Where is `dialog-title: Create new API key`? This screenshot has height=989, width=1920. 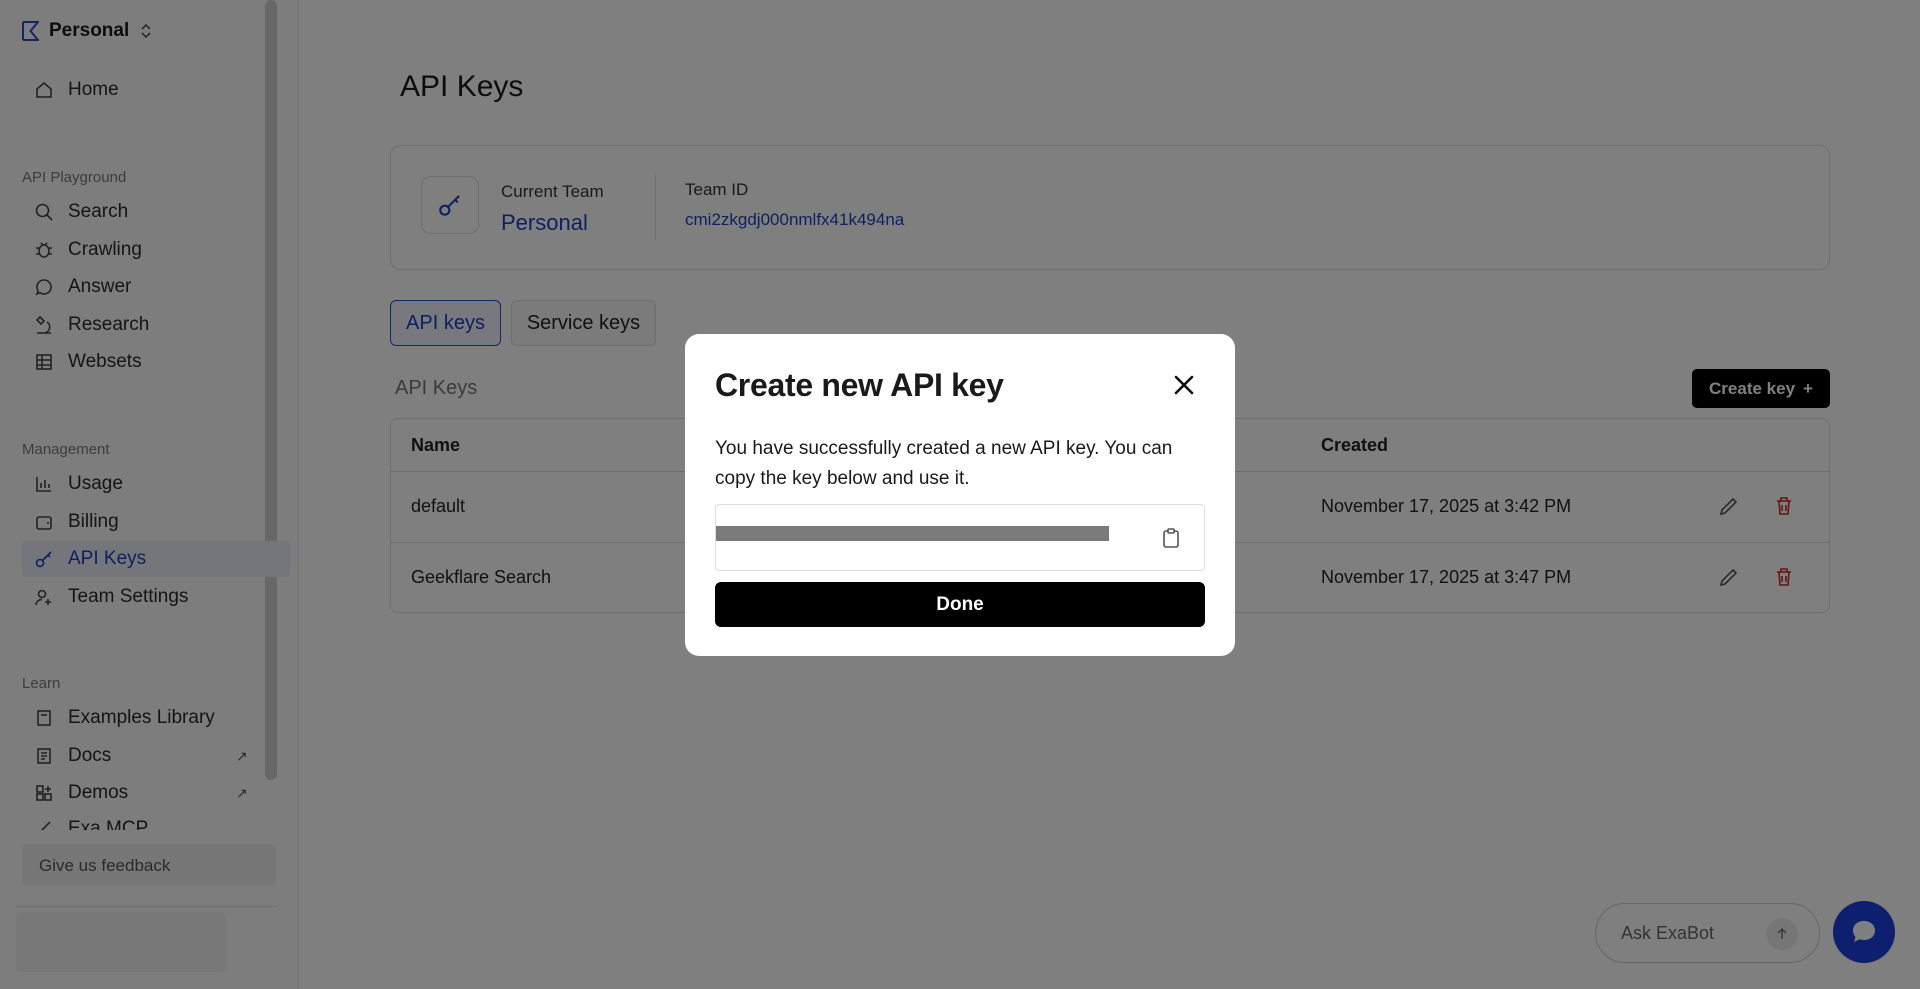
dialog-title: Create new API key is located at coordinates (859, 385).